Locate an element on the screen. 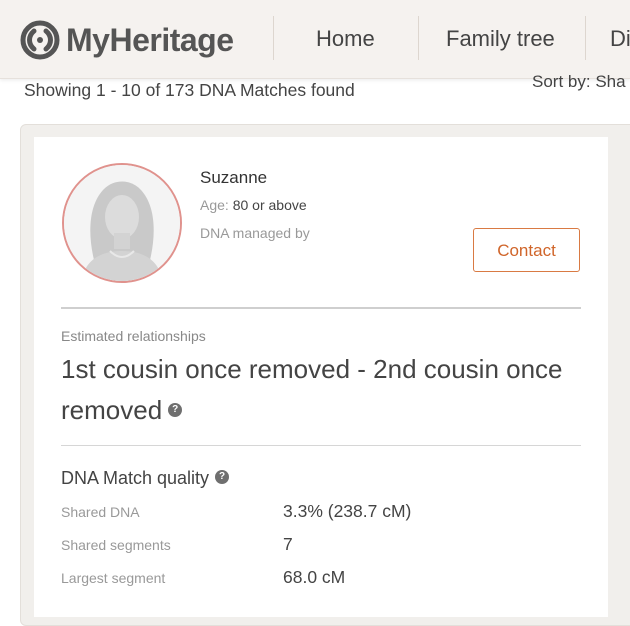  age-line: Age: 80 or above is located at coordinates (253, 205).